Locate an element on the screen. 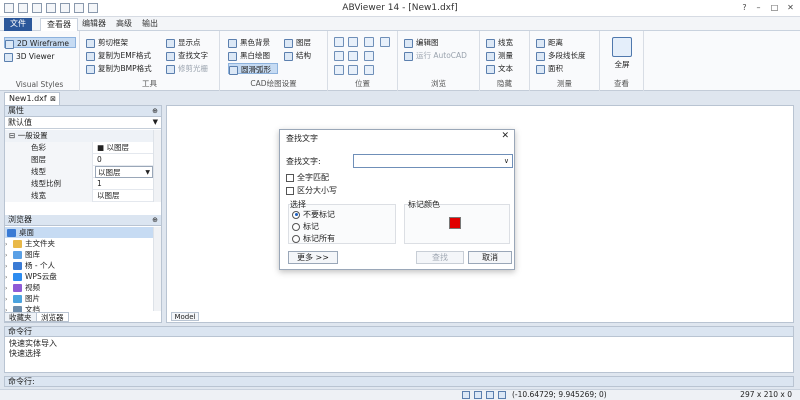 The image size is (800, 400). group-label-position: 位置 is located at coordinates (362, 83).